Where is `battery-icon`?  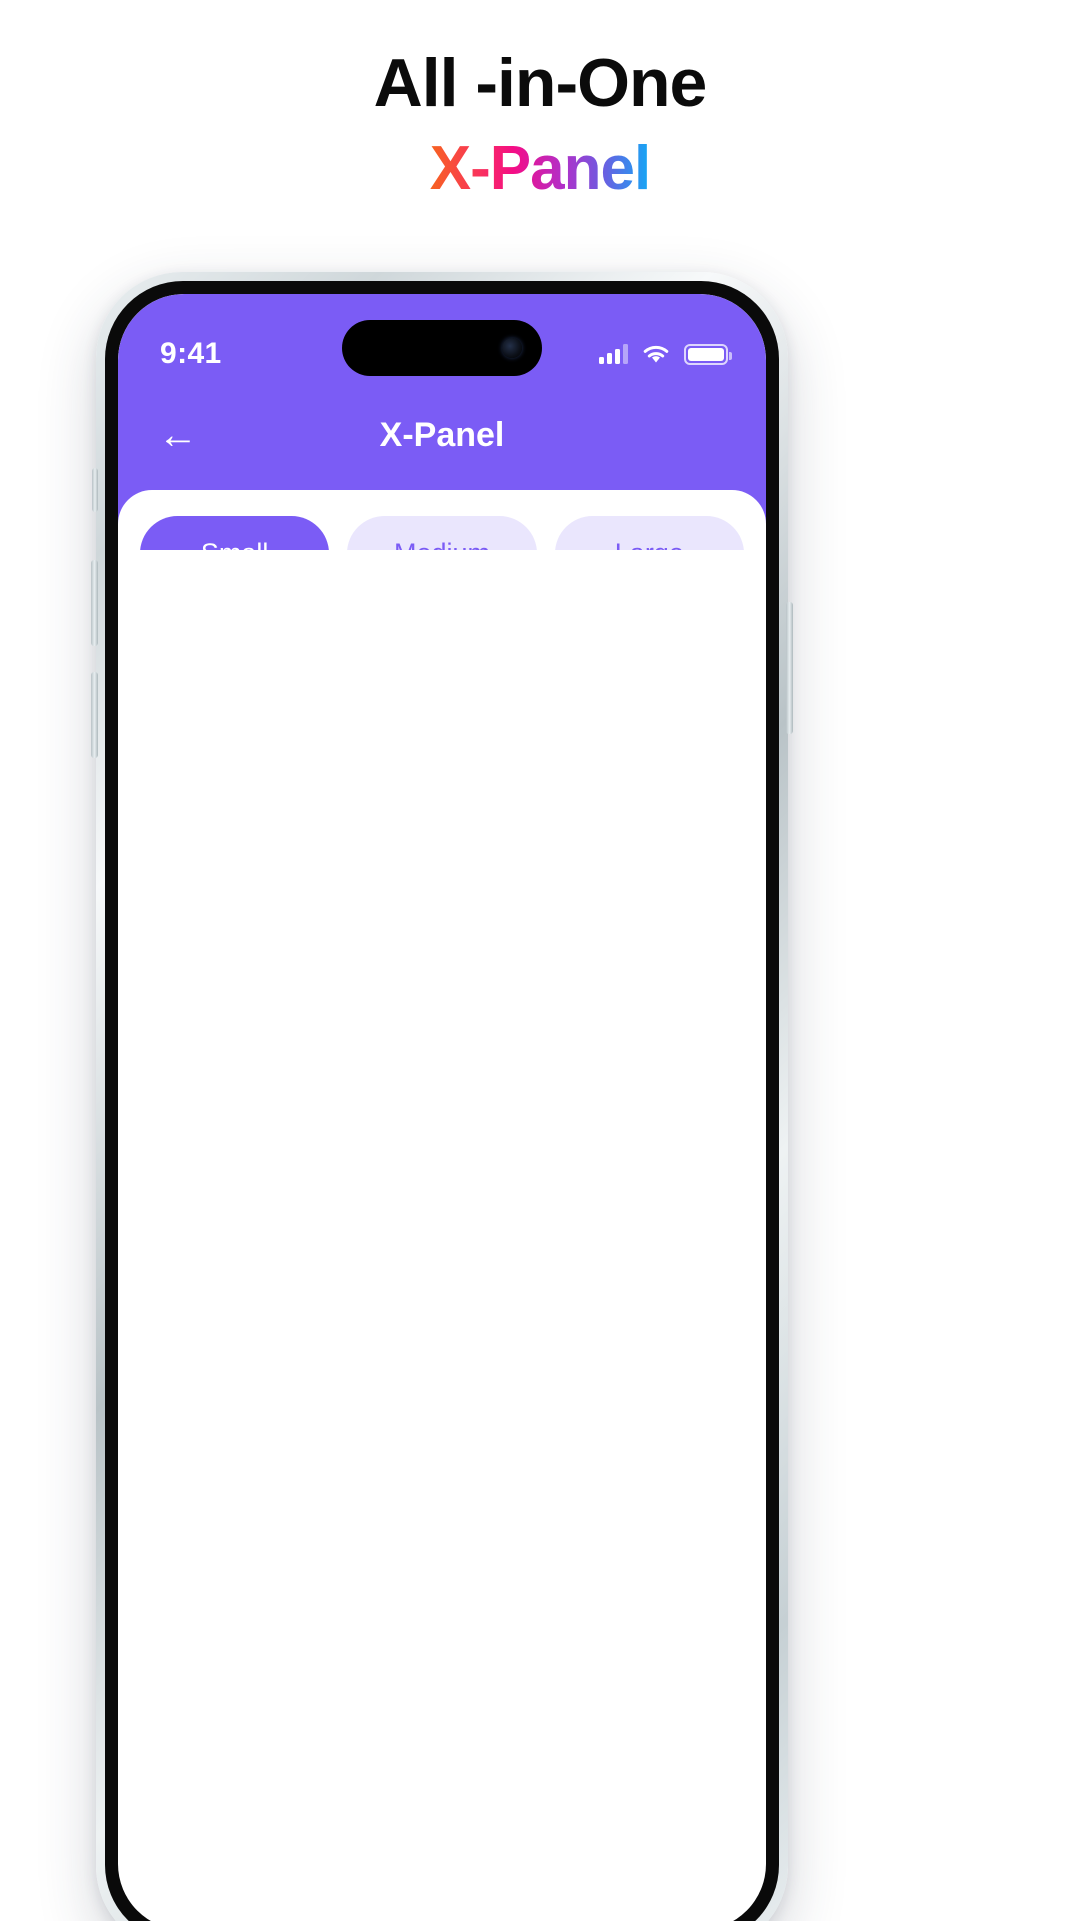 battery-icon is located at coordinates (708, 354).